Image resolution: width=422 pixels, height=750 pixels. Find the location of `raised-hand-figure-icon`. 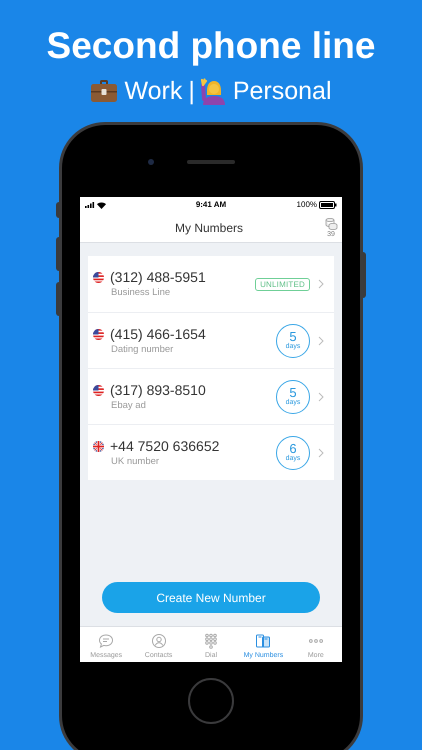

raised-hand-figure-icon is located at coordinates (213, 91).